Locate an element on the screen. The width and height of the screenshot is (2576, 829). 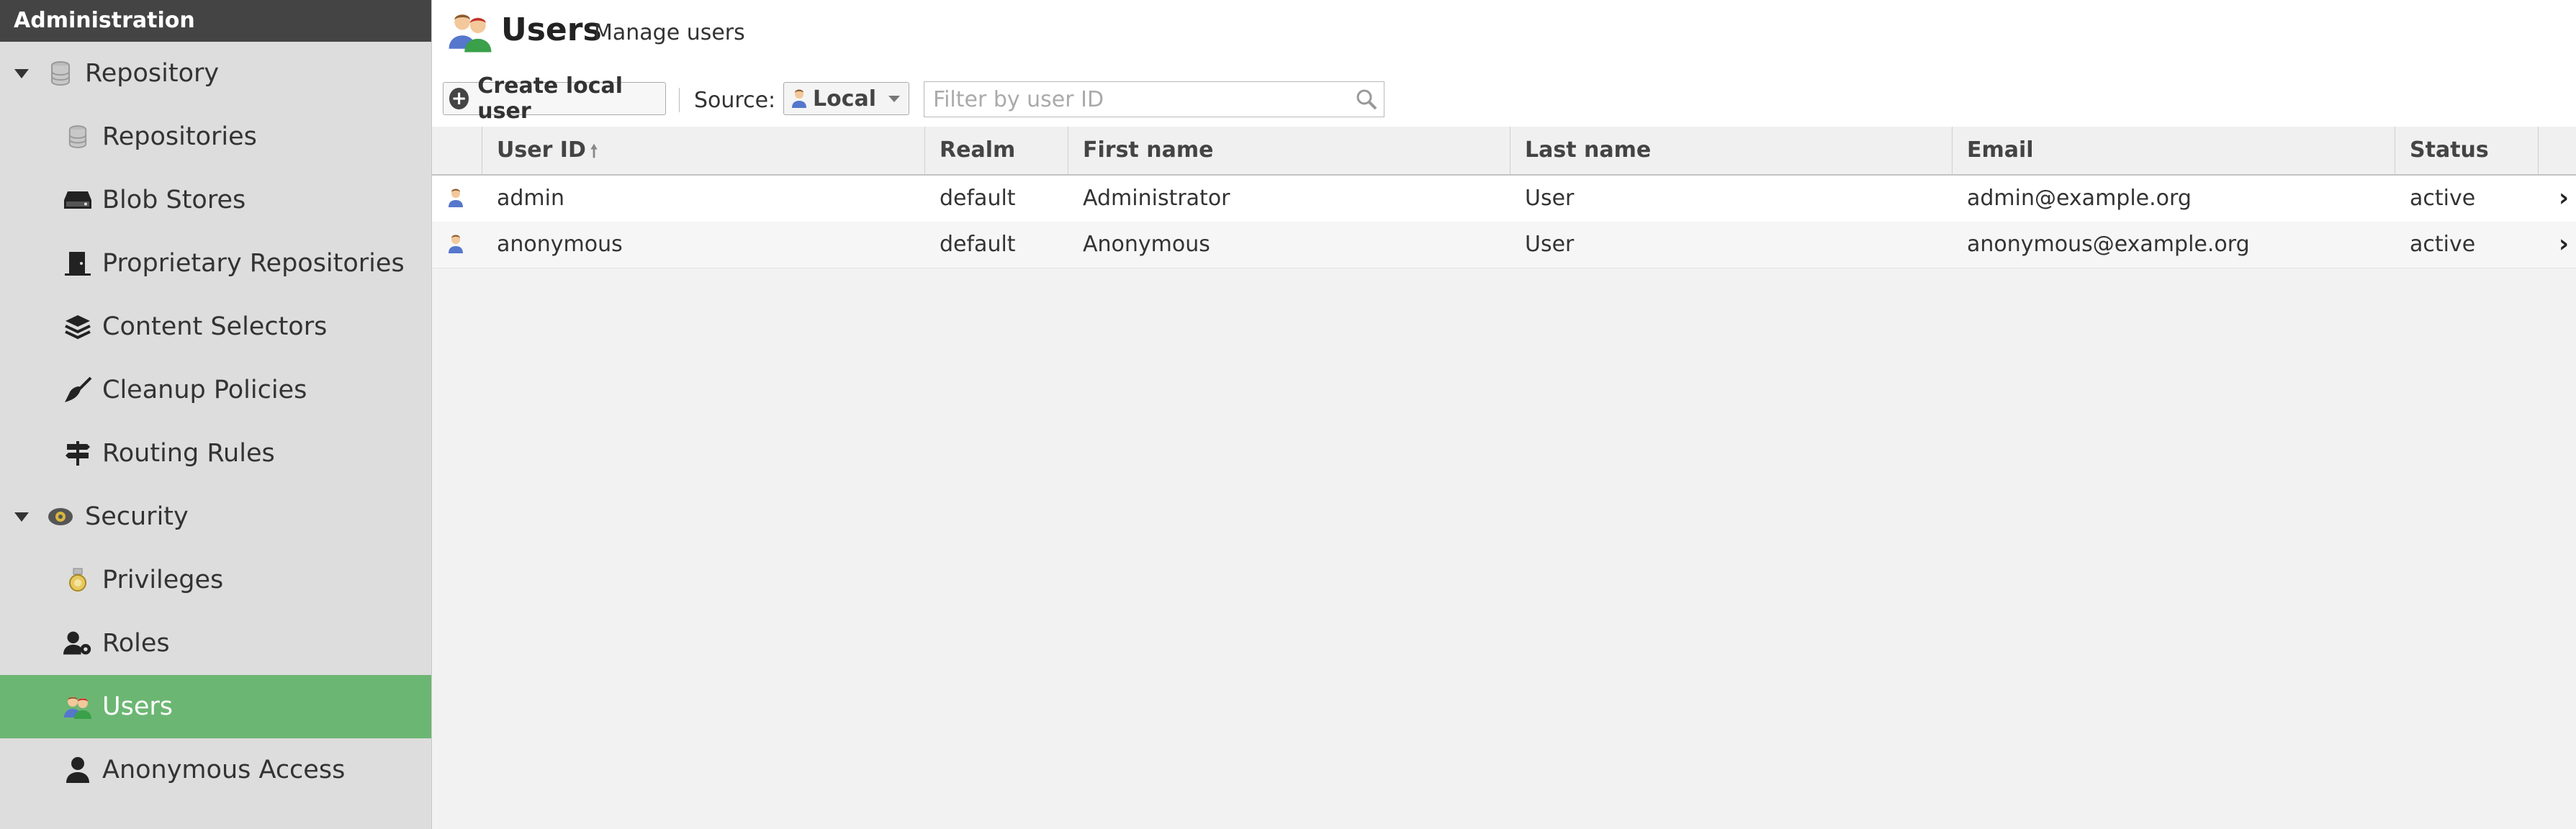
column-header-email: Email is located at coordinates (2174, 150).